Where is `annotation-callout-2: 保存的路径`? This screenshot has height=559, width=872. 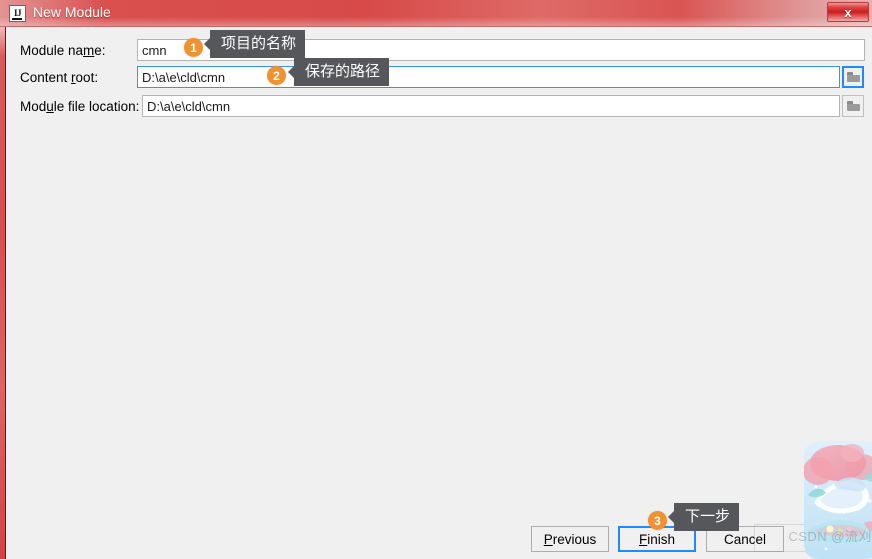
annotation-callout-2: 保存的路径 is located at coordinates (342, 72).